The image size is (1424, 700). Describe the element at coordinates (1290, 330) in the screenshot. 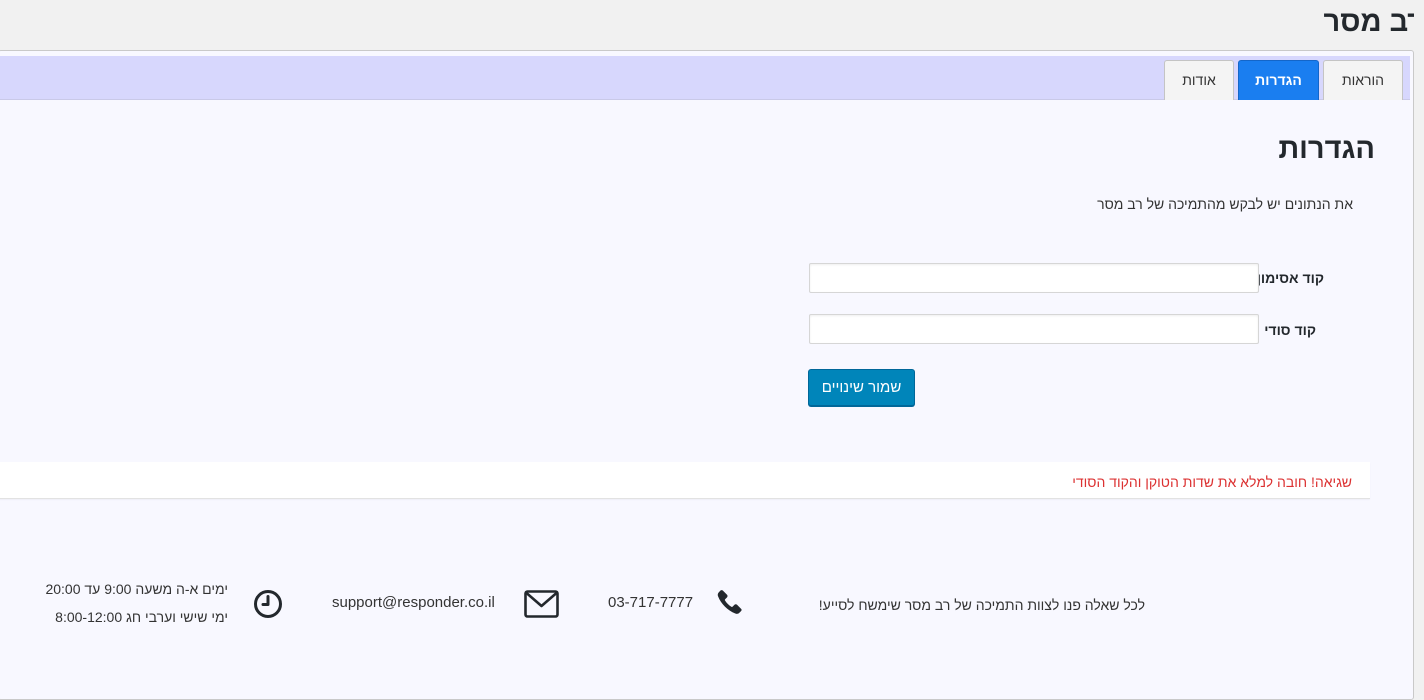

I see `secret-label: קוד סודי` at that location.